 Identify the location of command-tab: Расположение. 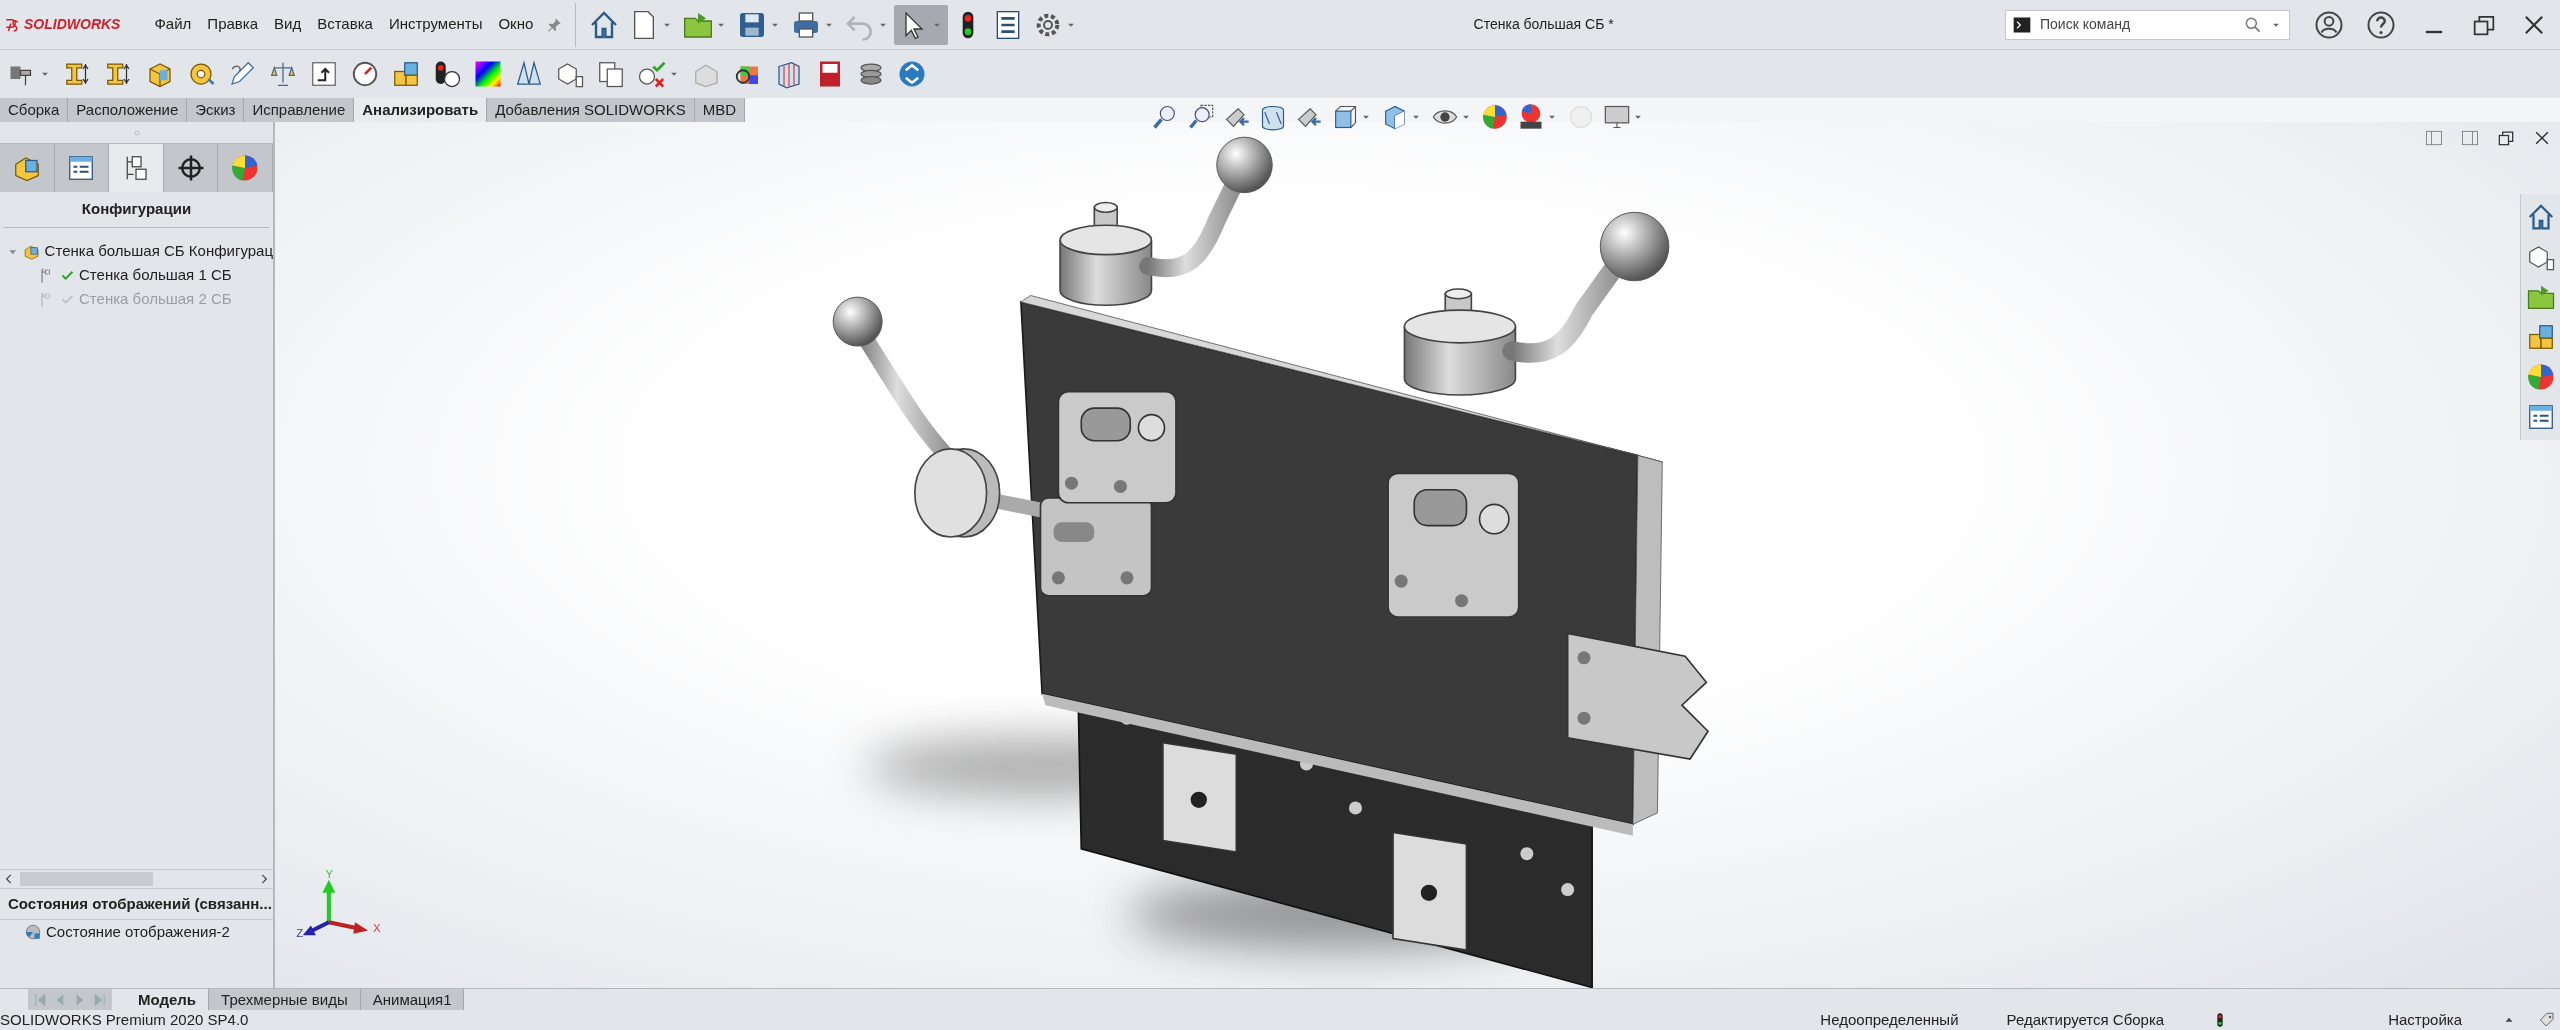
(128, 110).